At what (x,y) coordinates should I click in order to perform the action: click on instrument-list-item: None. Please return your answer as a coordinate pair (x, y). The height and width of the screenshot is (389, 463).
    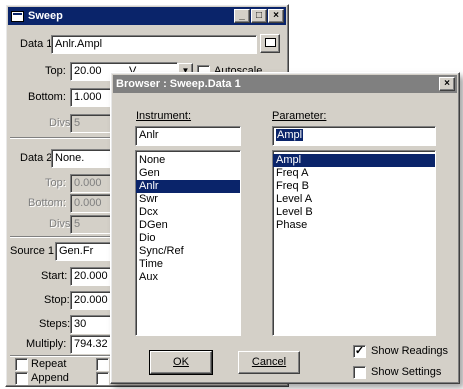
    Looking at the image, I should click on (188, 160).